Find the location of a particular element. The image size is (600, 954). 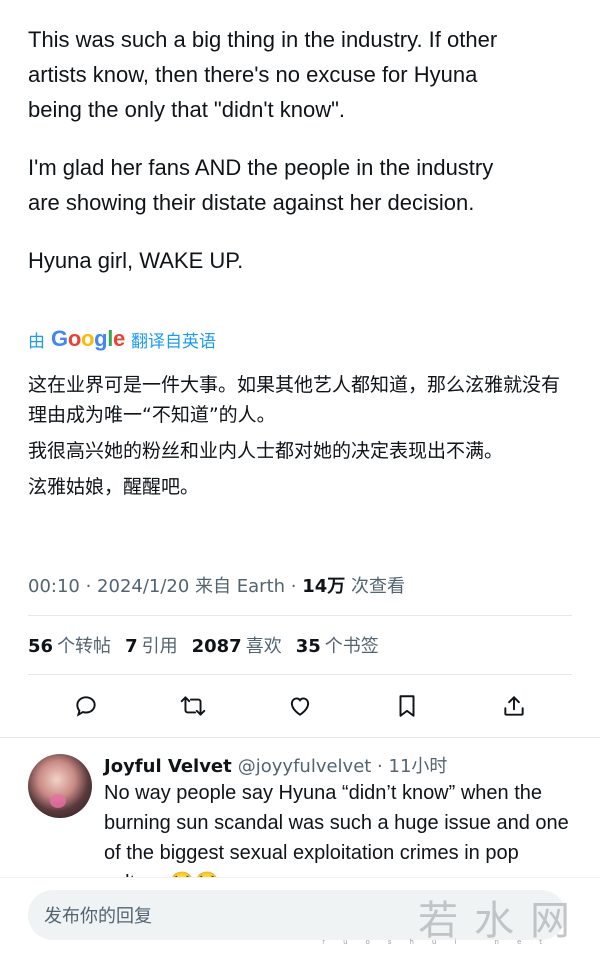

watermark-subtext: ruoshui net is located at coordinates (441, 942).